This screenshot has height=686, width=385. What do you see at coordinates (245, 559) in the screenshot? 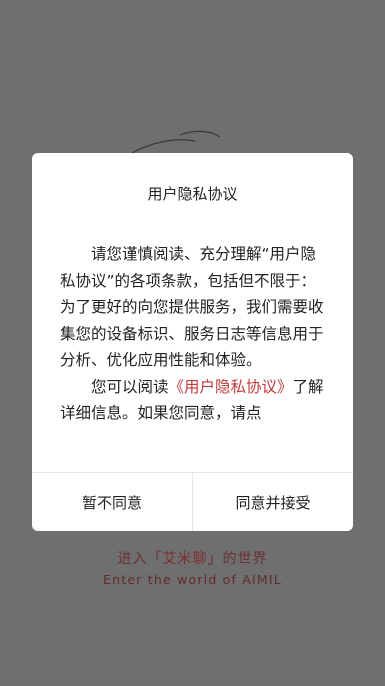
I see `tagline-suffix: 的世界` at bounding box center [245, 559].